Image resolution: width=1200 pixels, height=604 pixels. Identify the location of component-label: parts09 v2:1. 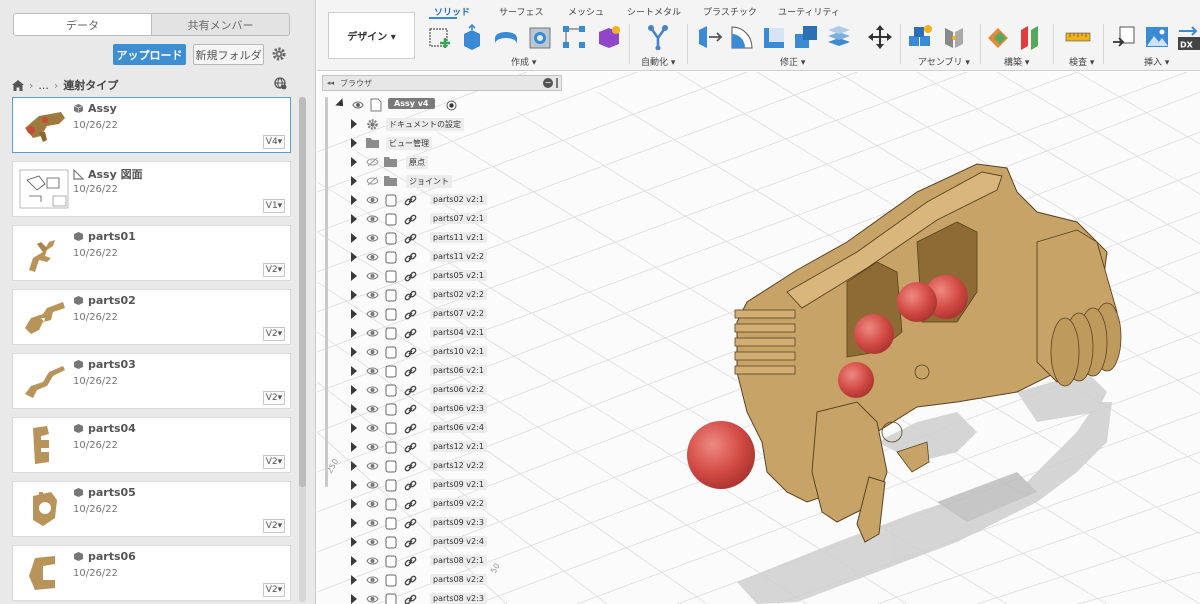
(458, 484).